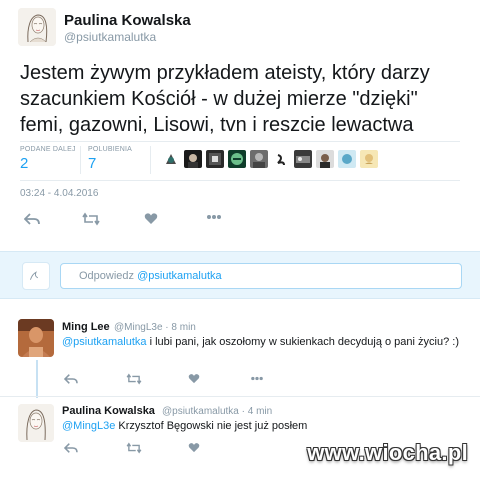  What do you see at coordinates (108, 411) in the screenshot?
I see `reply-author-name: Paulina Kowalska` at bounding box center [108, 411].